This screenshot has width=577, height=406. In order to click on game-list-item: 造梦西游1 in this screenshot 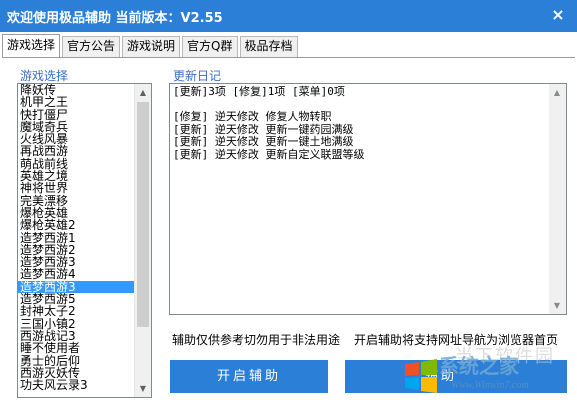, I will do `click(77, 237)`.